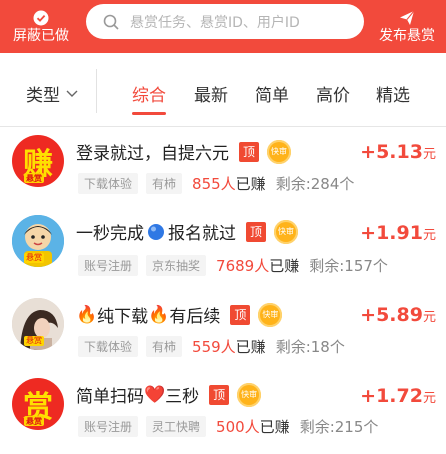  I want to click on task-title: 一秒完成, so click(110, 234).